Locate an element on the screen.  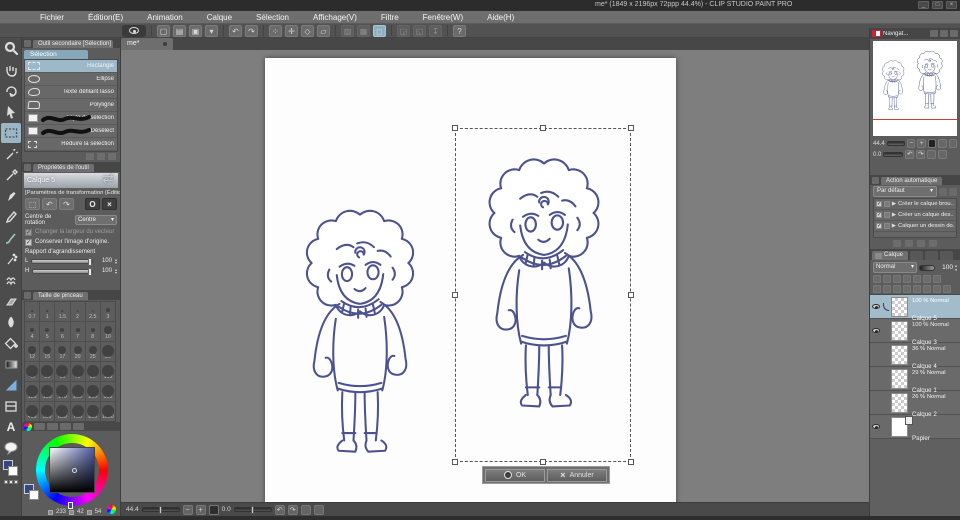
zoom-out-icon: − is located at coordinates (911, 143).